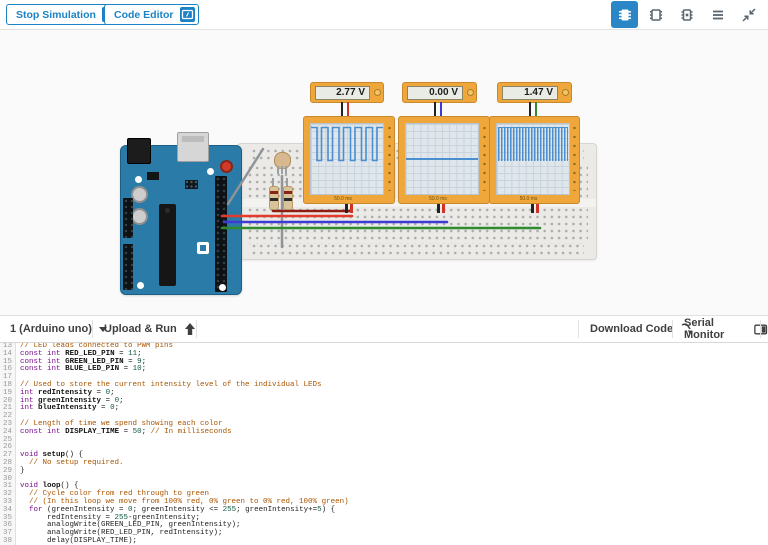 The image size is (768, 545). What do you see at coordinates (181, 213) in the screenshot?
I see `arduino-uno-board` at bounding box center [181, 213].